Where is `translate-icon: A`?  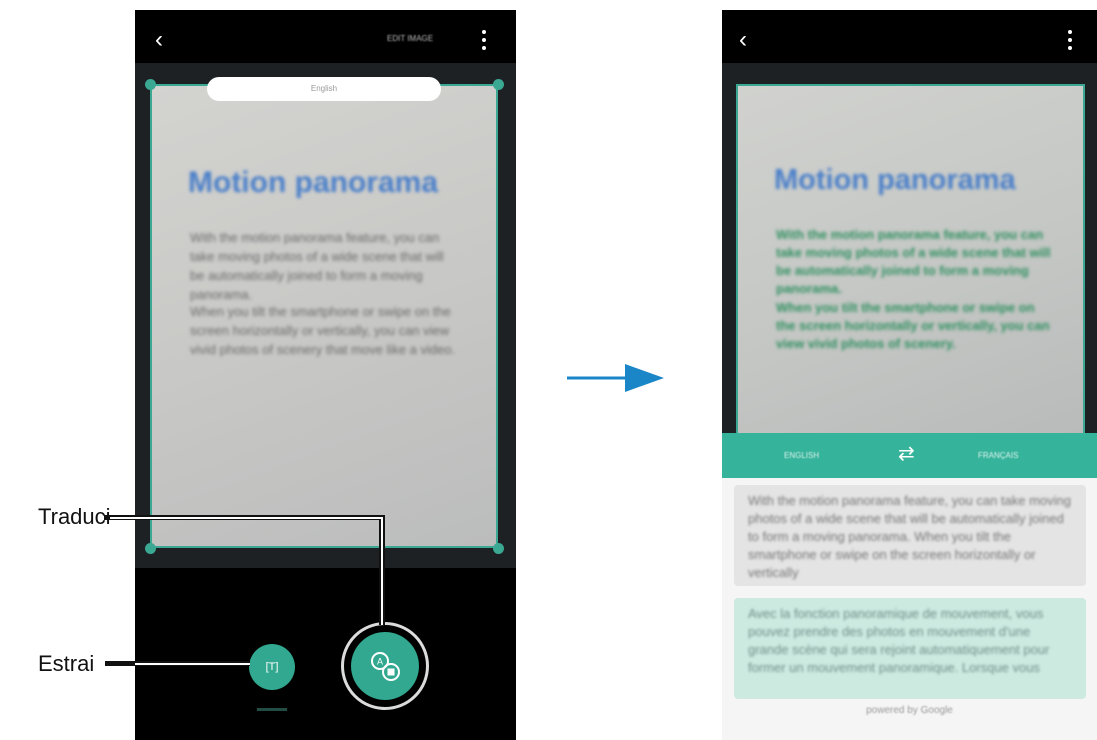
translate-icon: A is located at coordinates (385, 666).